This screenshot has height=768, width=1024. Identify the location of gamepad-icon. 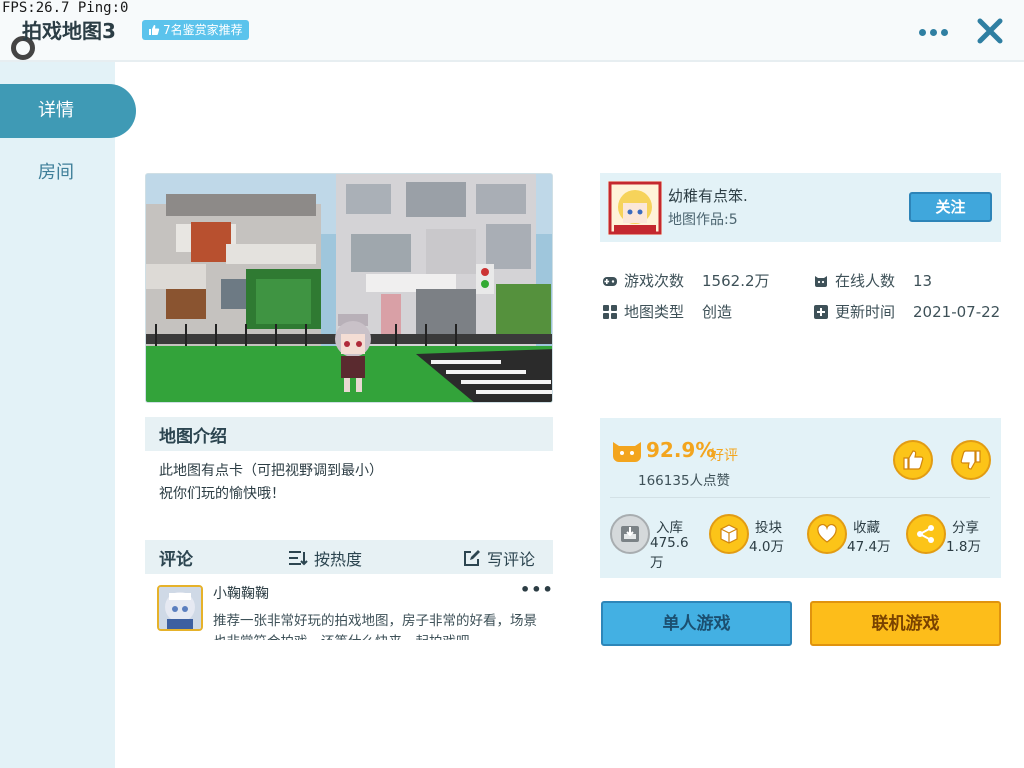
(610, 281).